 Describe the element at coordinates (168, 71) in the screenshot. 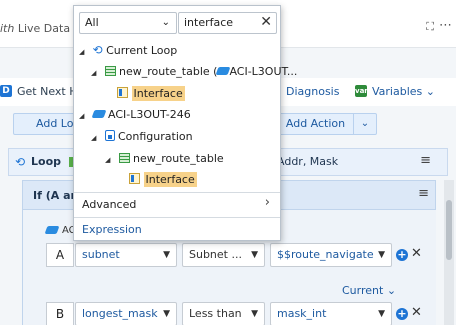

I see `tree-node-label: new_route_table (` at that location.